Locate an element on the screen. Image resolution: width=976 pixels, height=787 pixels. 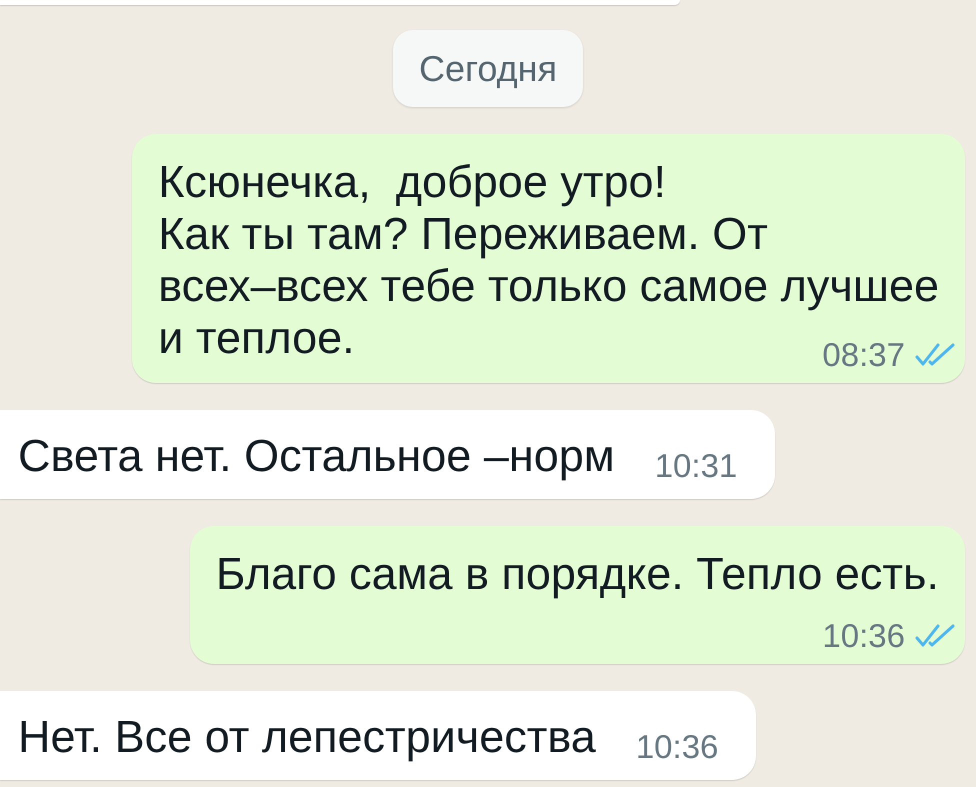
message-text: Нет. Все от лепестричества is located at coordinates (307, 737).